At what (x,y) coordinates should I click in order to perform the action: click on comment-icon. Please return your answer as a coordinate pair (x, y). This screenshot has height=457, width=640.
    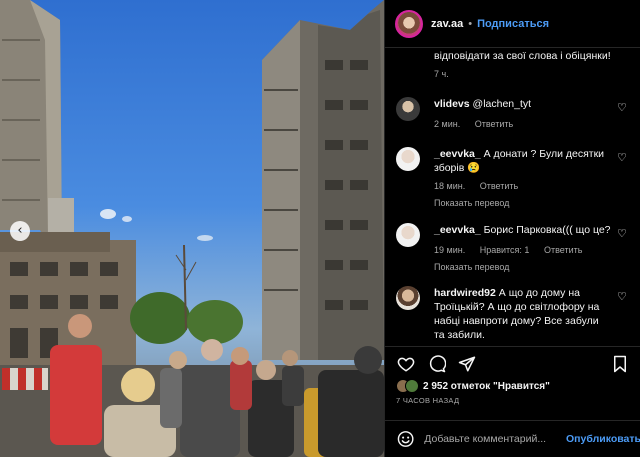
    Looking at the image, I should click on (437, 364).